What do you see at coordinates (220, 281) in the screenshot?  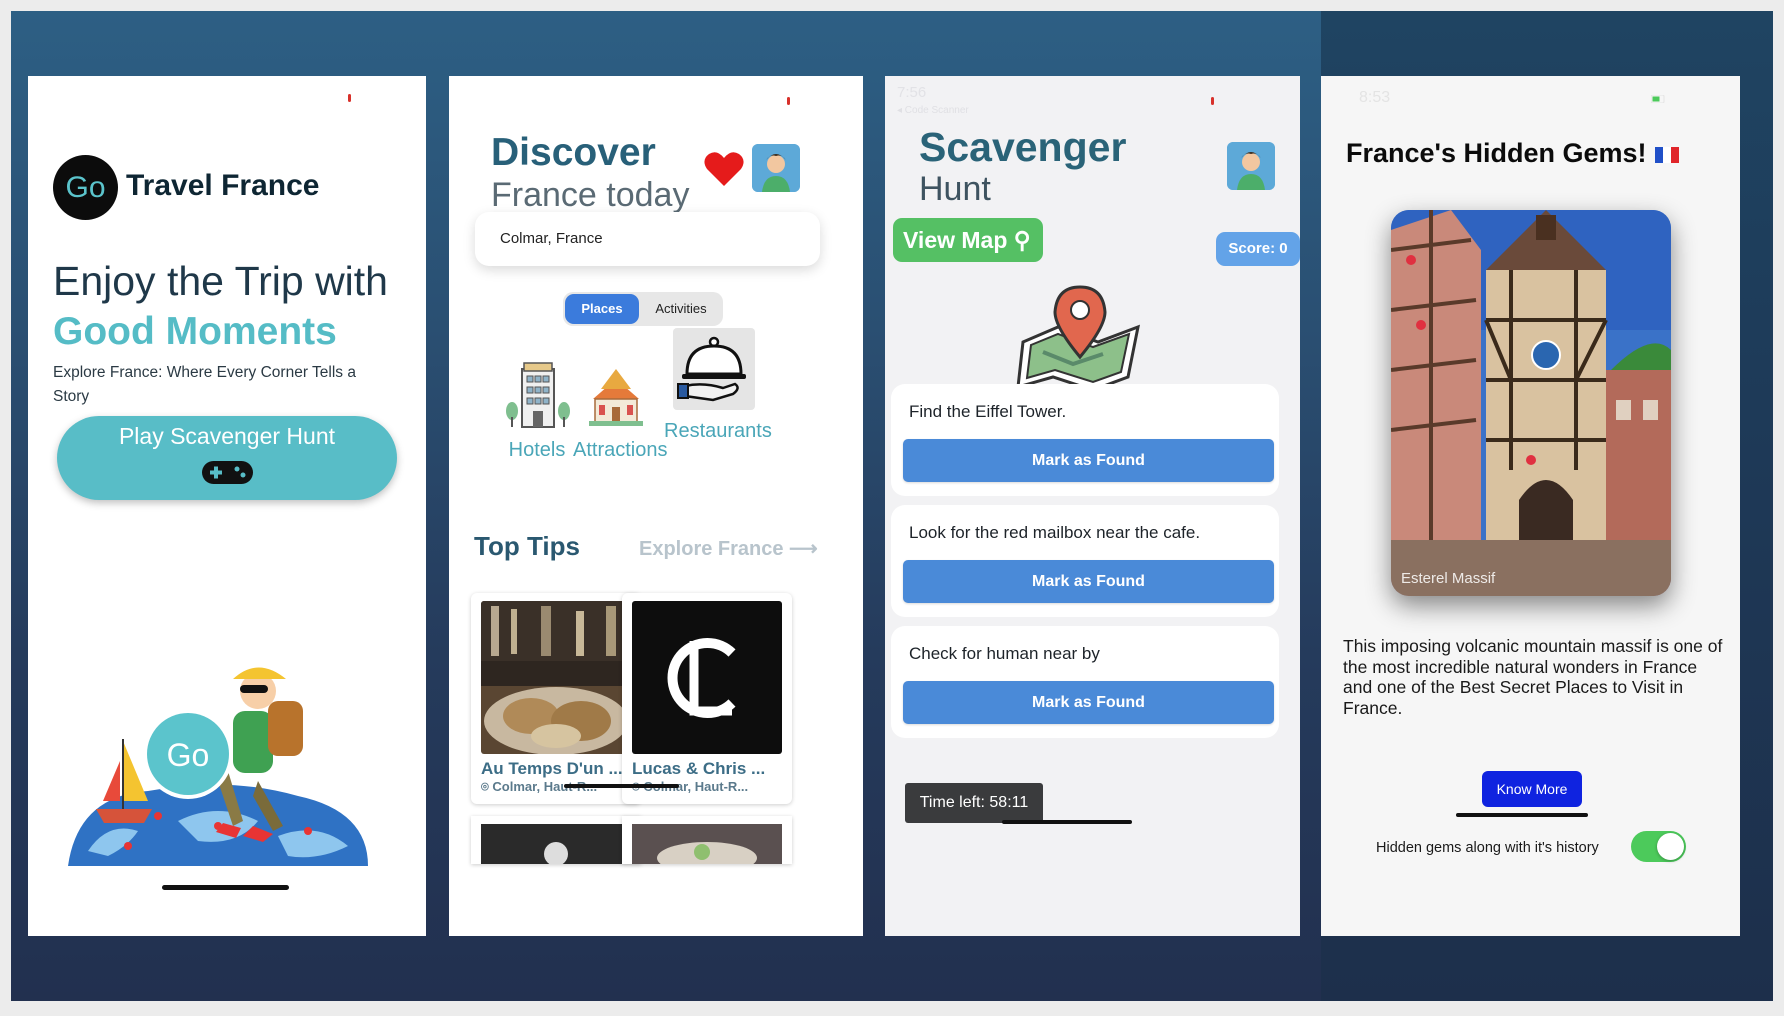 I see `hero-heading: Enjoy the Trip with` at bounding box center [220, 281].